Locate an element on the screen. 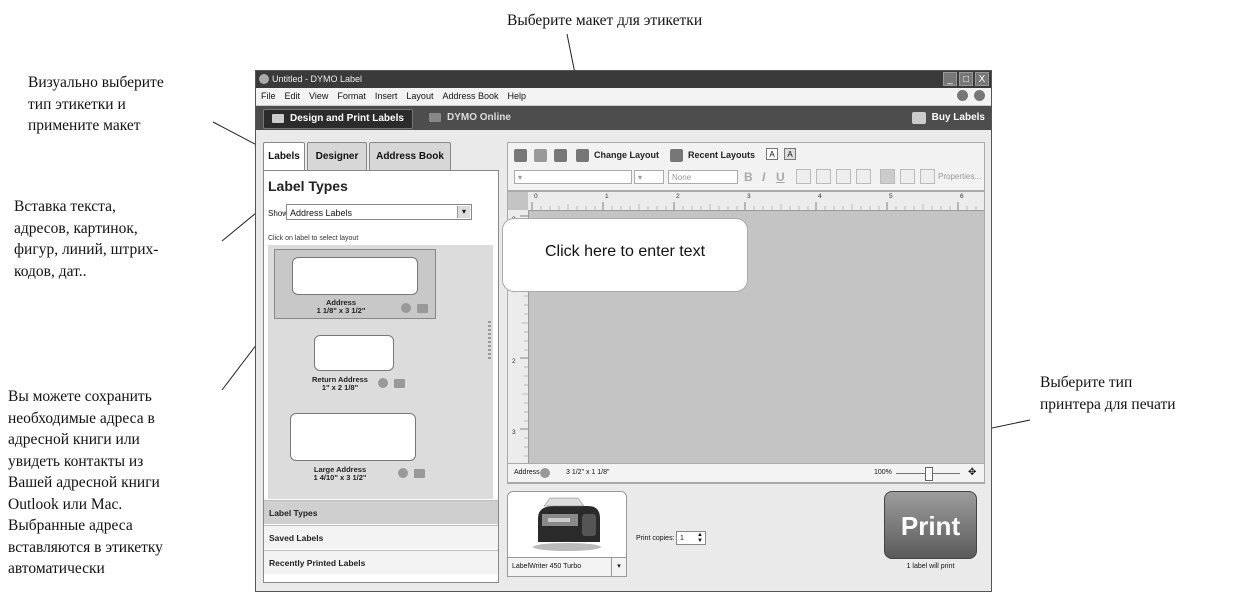  tab-designer: Designer is located at coordinates (337, 156).